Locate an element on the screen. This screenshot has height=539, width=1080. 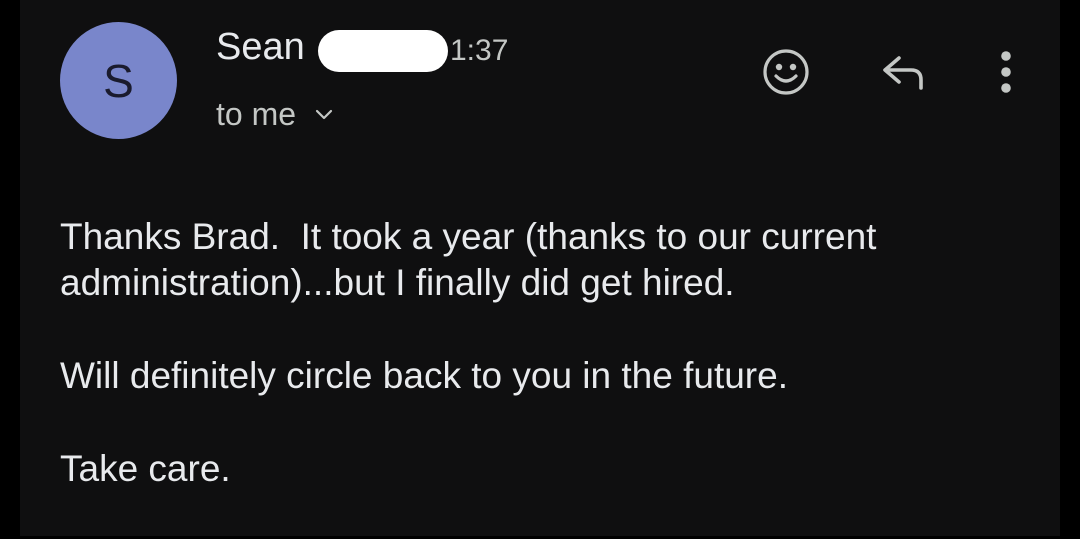
reply-arrow-icon is located at coordinates (903, 73).